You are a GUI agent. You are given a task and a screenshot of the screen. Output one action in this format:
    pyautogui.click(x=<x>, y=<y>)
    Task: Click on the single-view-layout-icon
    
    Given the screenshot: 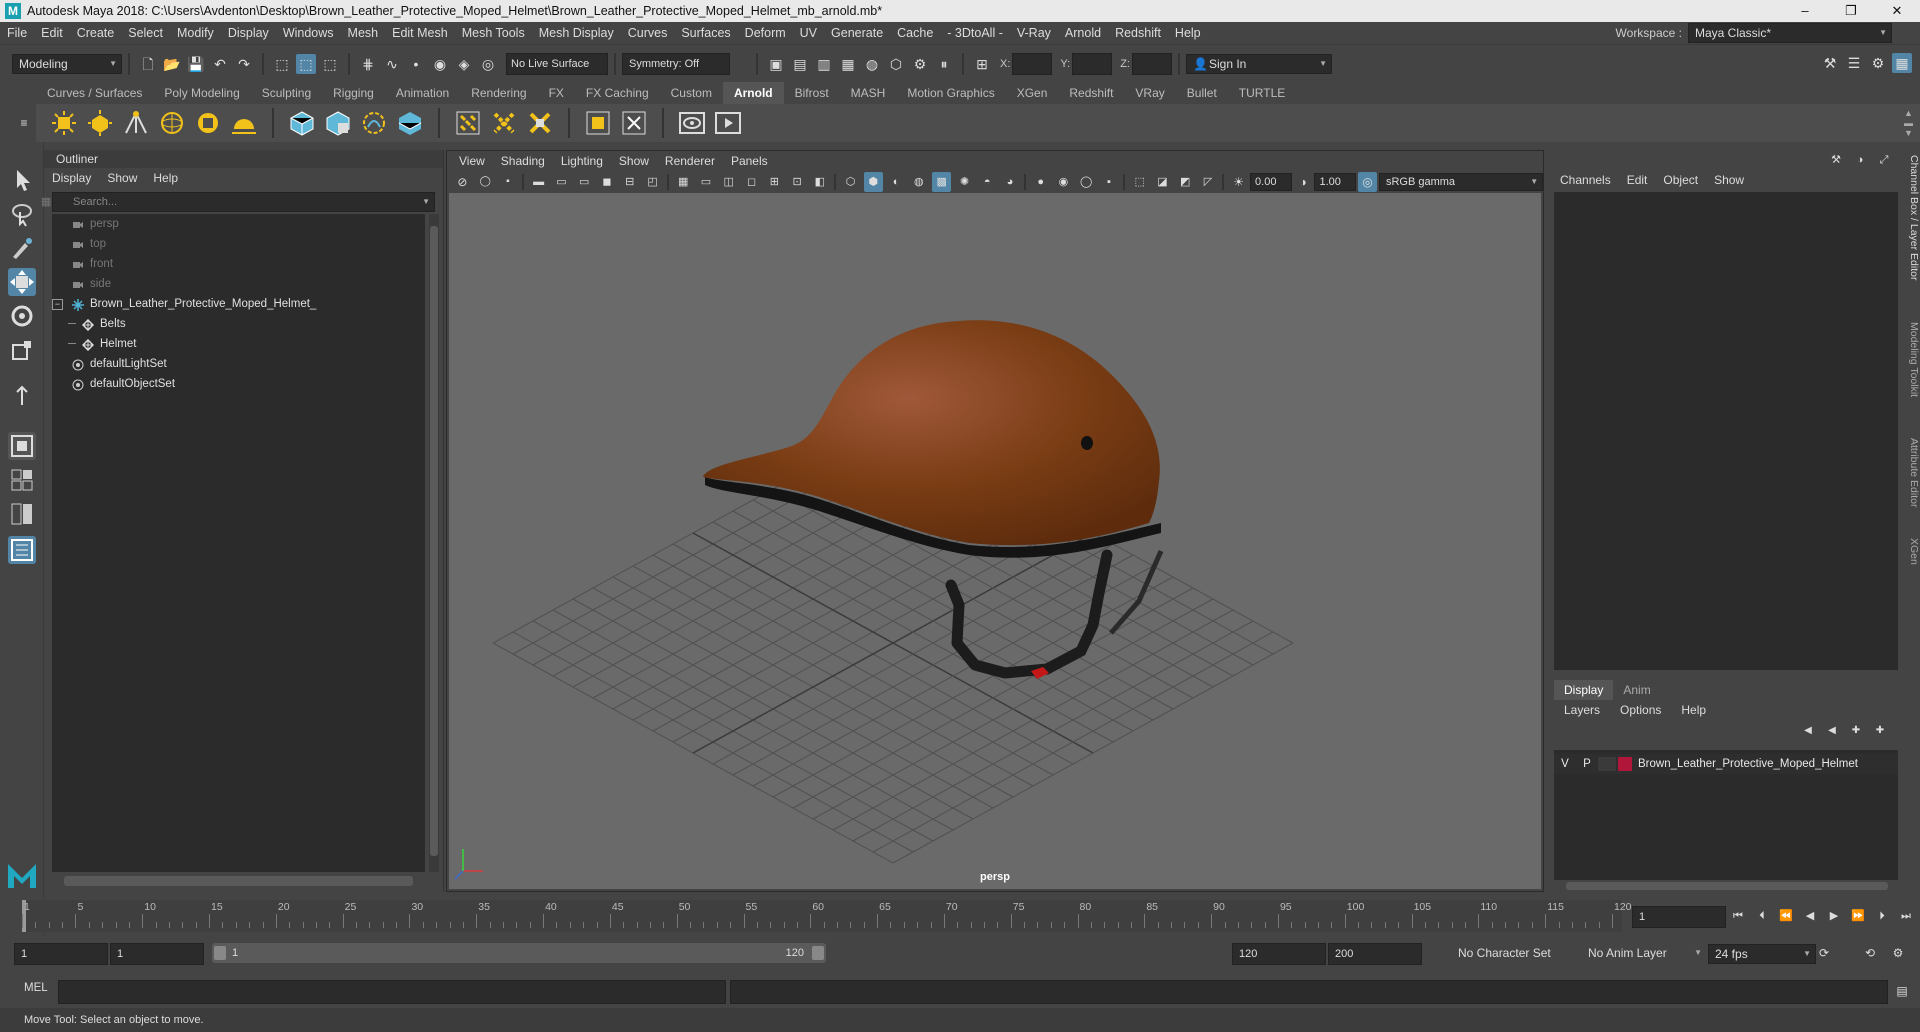 What is the action you would take?
    pyautogui.click(x=22, y=446)
    